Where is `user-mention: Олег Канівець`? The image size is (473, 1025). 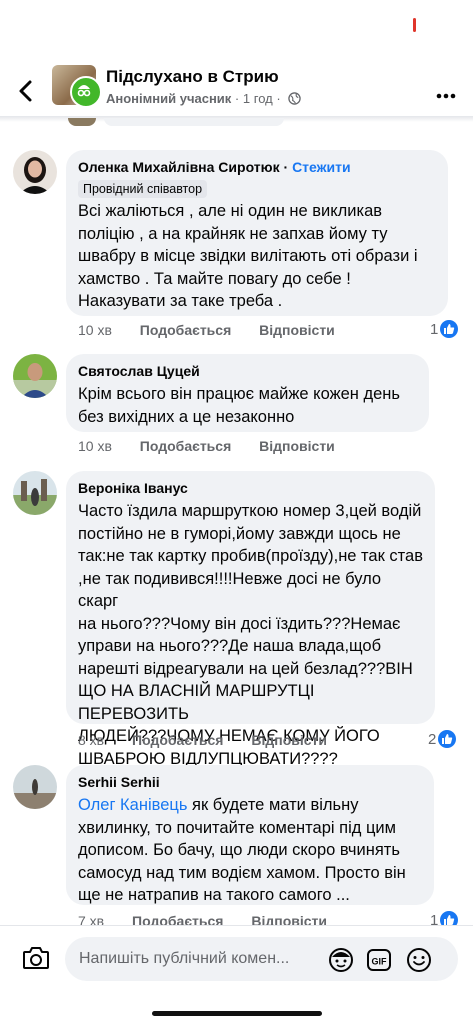
user-mention: Олег Канівець is located at coordinates (132, 805).